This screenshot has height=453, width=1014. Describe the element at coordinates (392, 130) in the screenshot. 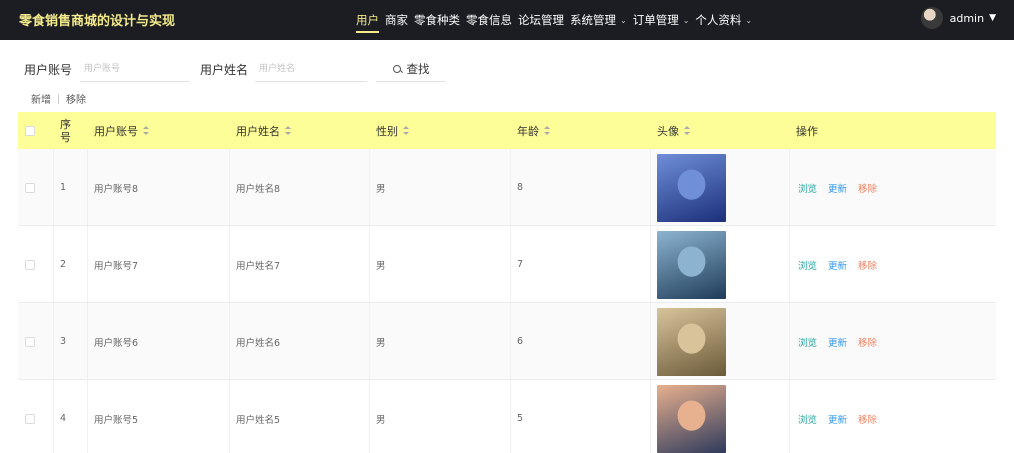

I see `col-gender: 性别` at that location.